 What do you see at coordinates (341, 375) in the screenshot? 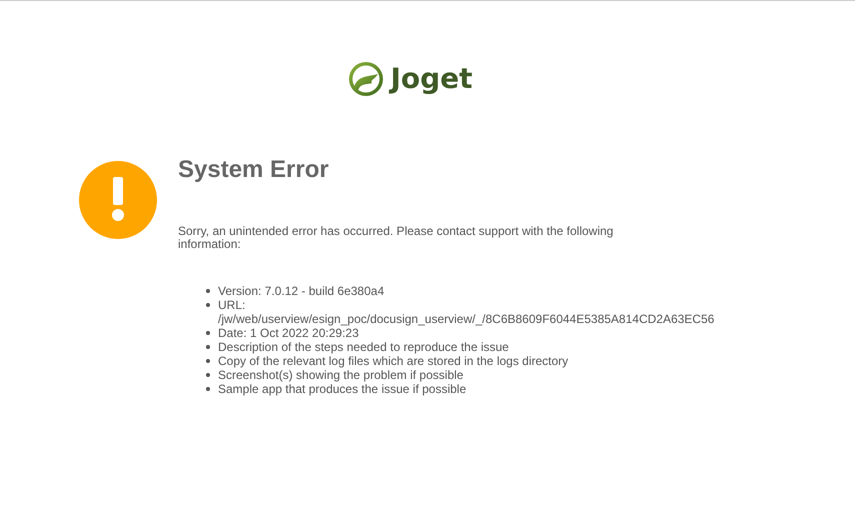
I see `detail-text: Screenshot(s) showing the problem if possible` at bounding box center [341, 375].